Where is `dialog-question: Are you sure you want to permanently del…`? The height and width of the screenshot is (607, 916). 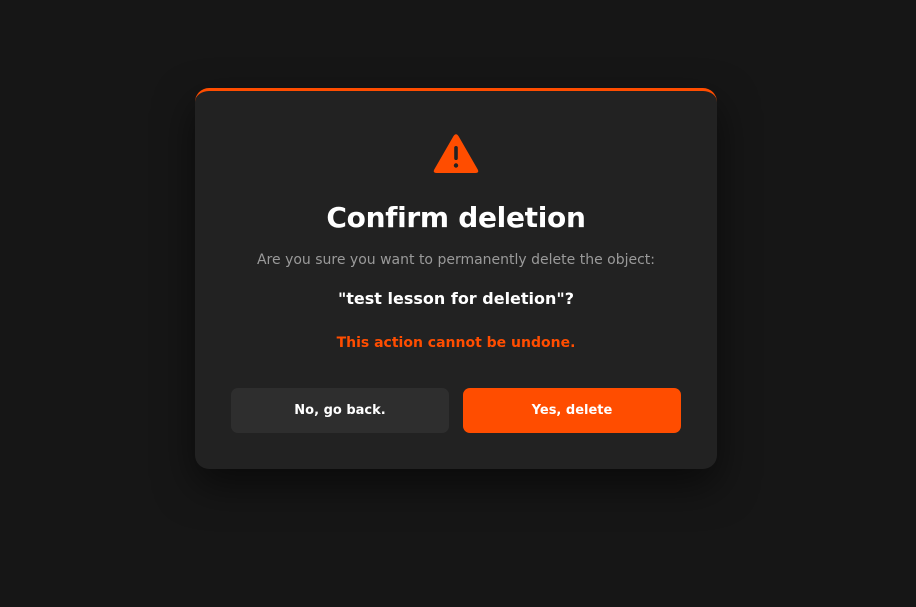 dialog-question: Are you sure you want to permanently del… is located at coordinates (455, 260).